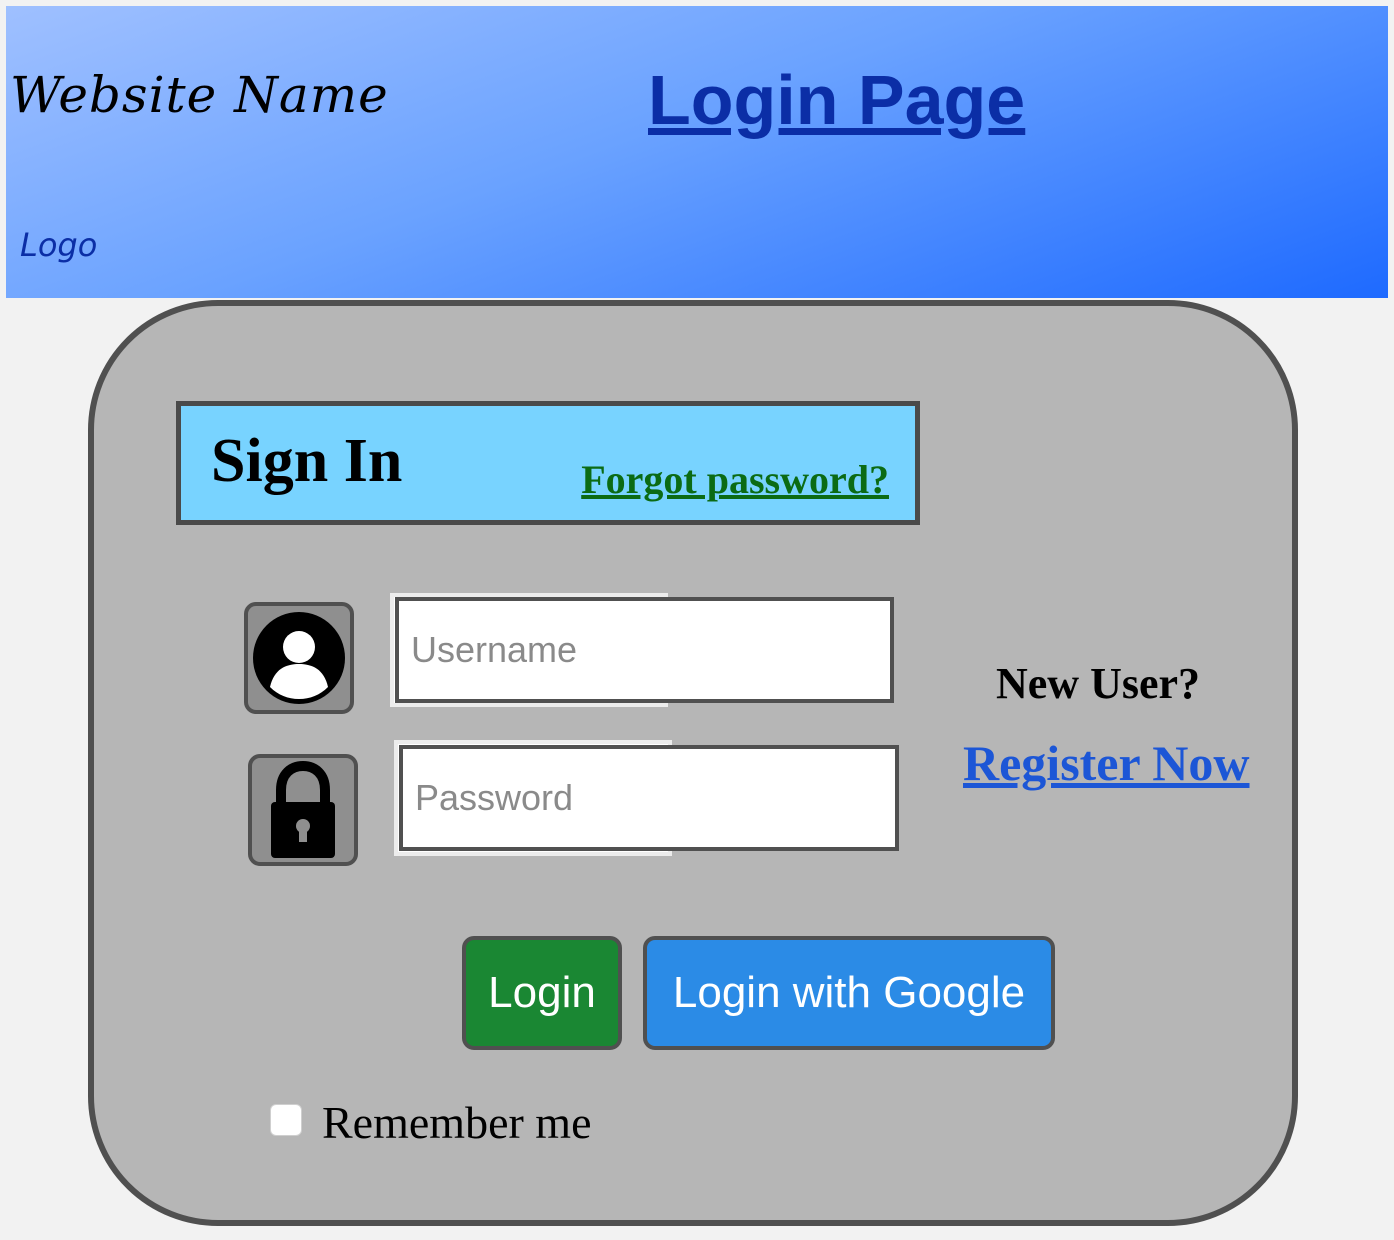 The height and width of the screenshot is (1240, 1394). Describe the element at coordinates (849, 993) in the screenshot. I see `login-with-google-button: Login with Google` at that location.